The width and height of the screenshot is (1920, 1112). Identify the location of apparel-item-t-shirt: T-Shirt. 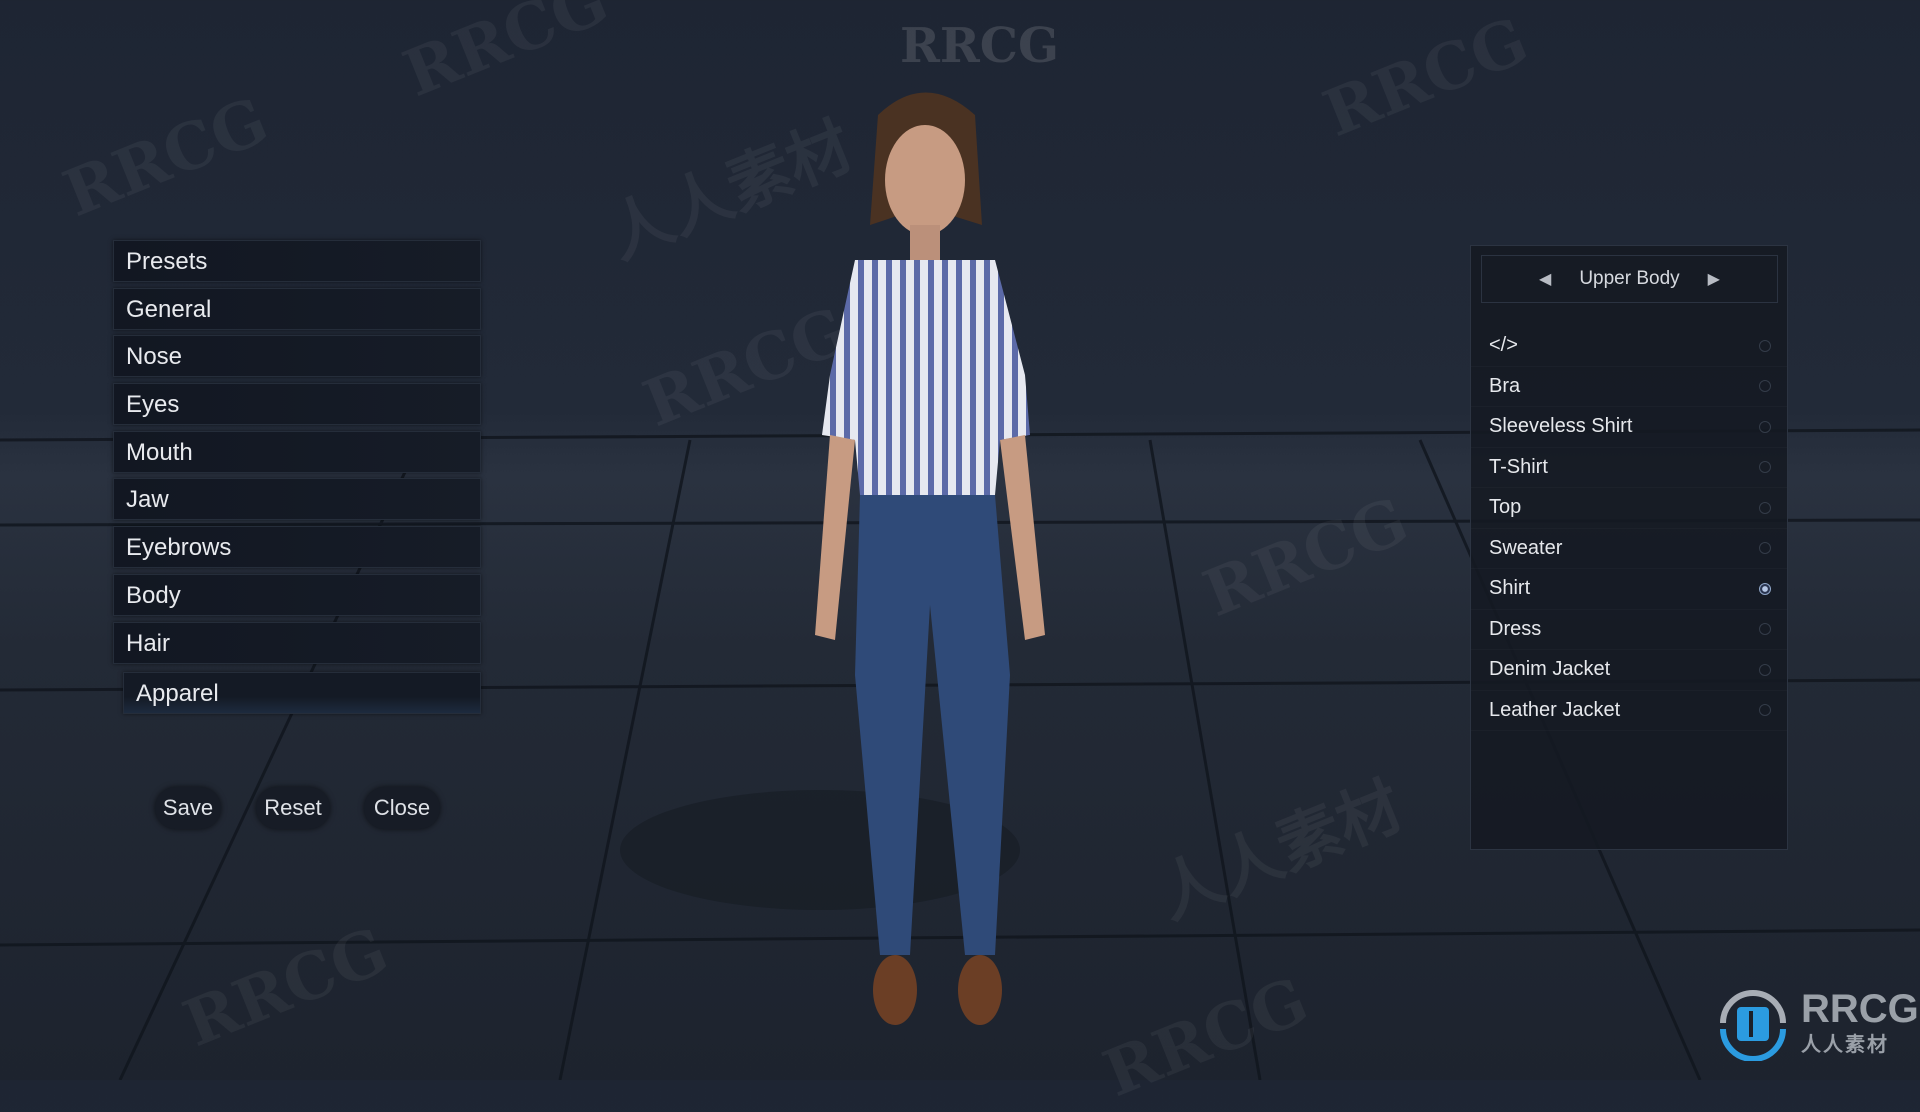
(1629, 468).